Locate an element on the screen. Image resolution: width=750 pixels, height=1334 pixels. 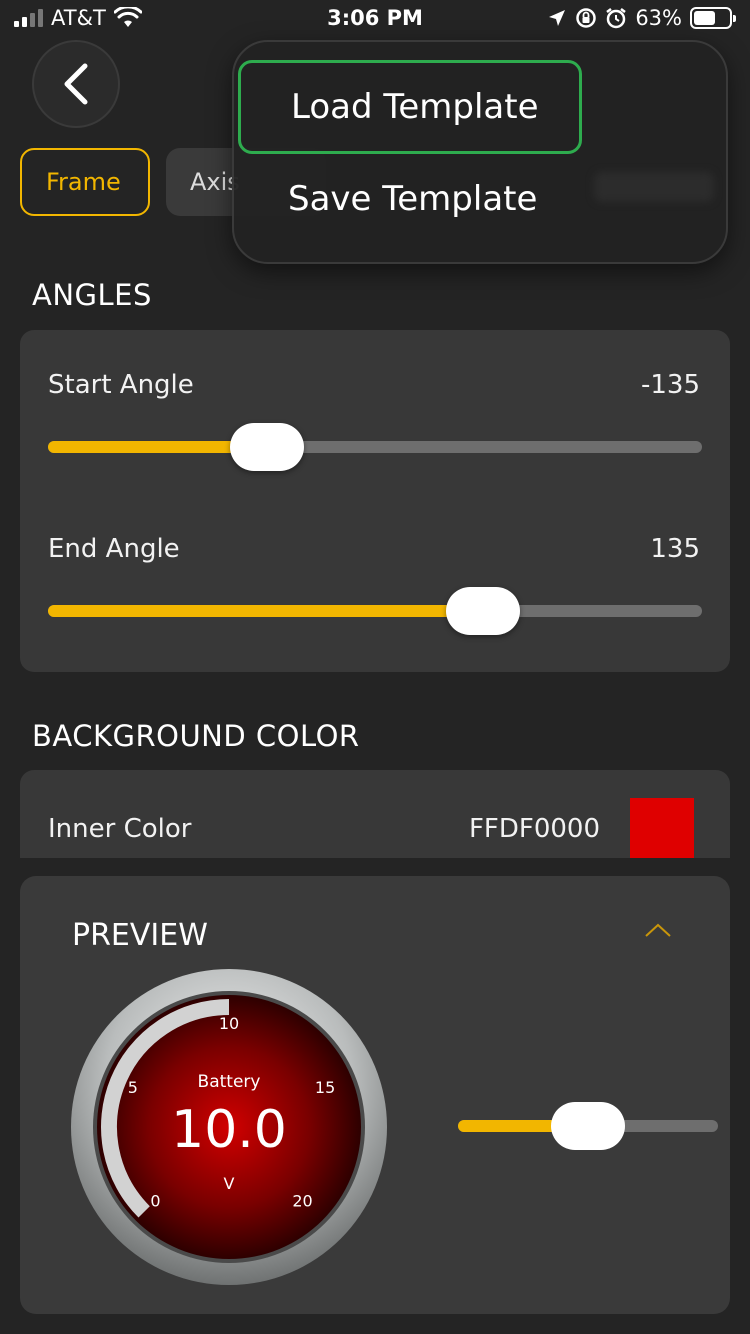
preview-title: PREVIEW is located at coordinates (140, 935).